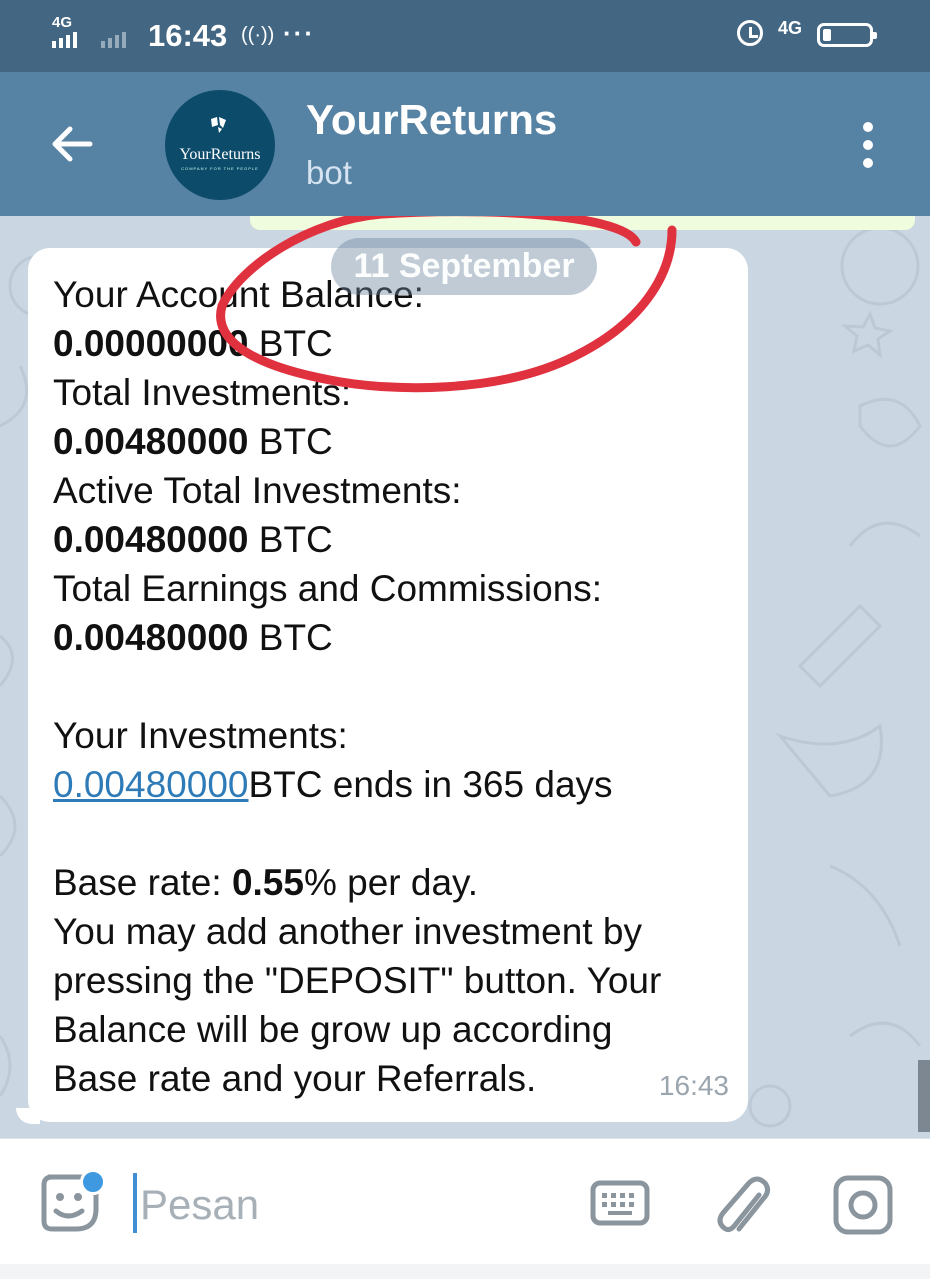 Image resolution: width=930 pixels, height=1279 pixels. I want to click on investment-suffix: BTC ends in 365 days, so click(430, 784).